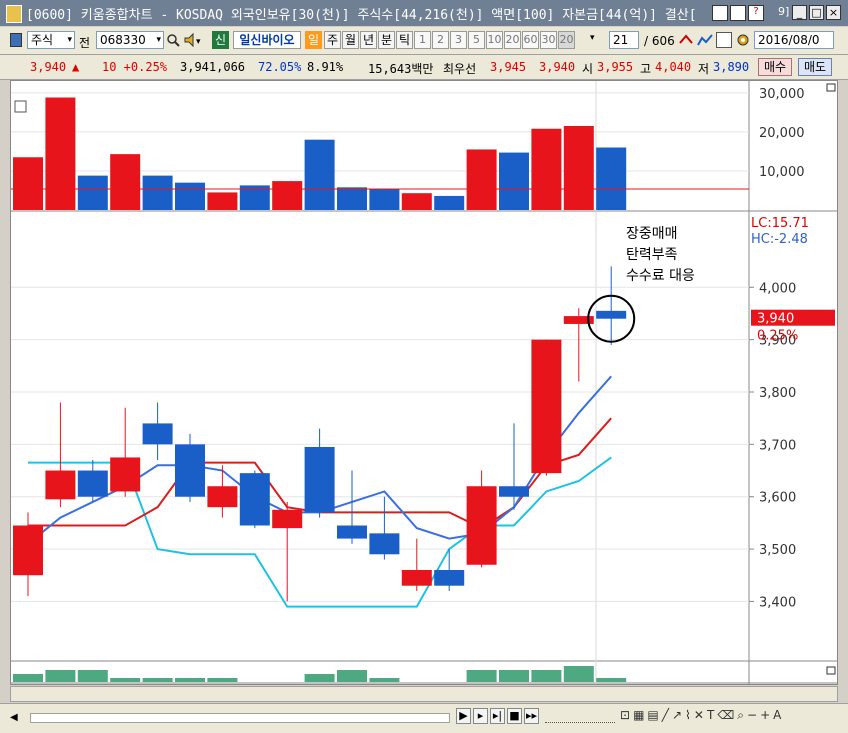  Describe the element at coordinates (704, 69) in the screenshot. I see `low-label: 저` at that location.